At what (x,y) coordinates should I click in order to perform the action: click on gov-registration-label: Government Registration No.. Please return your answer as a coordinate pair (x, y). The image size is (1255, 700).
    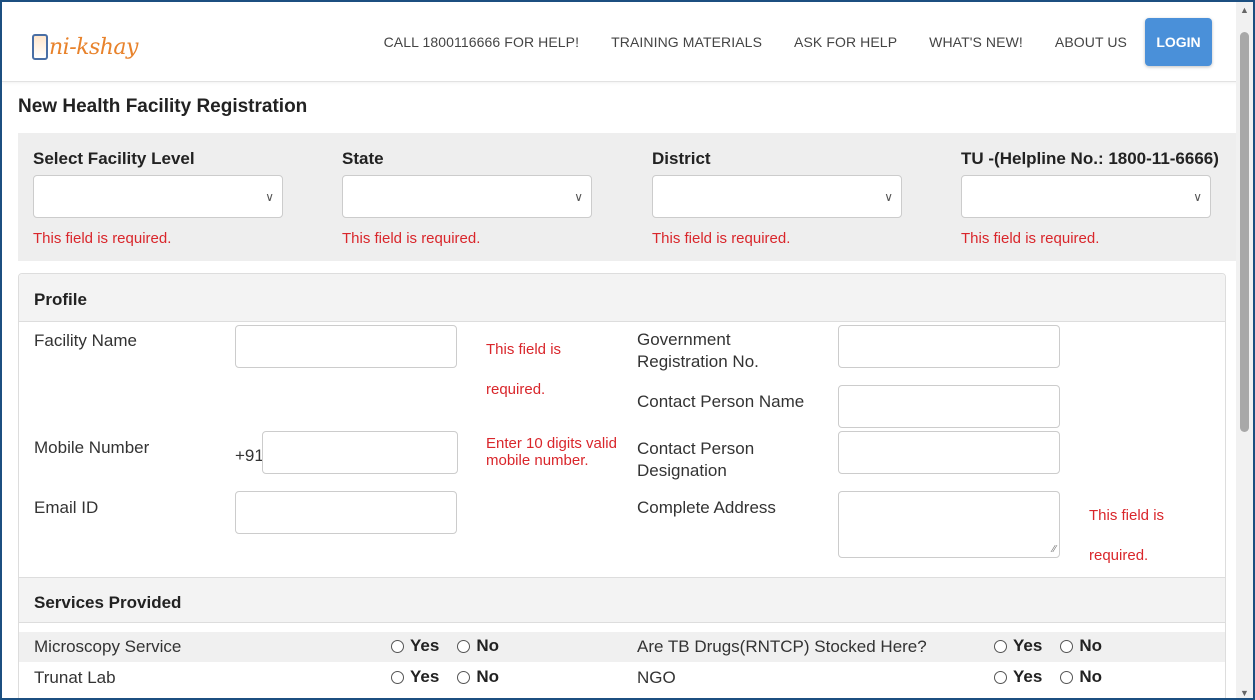
    Looking at the image, I should click on (698, 350).